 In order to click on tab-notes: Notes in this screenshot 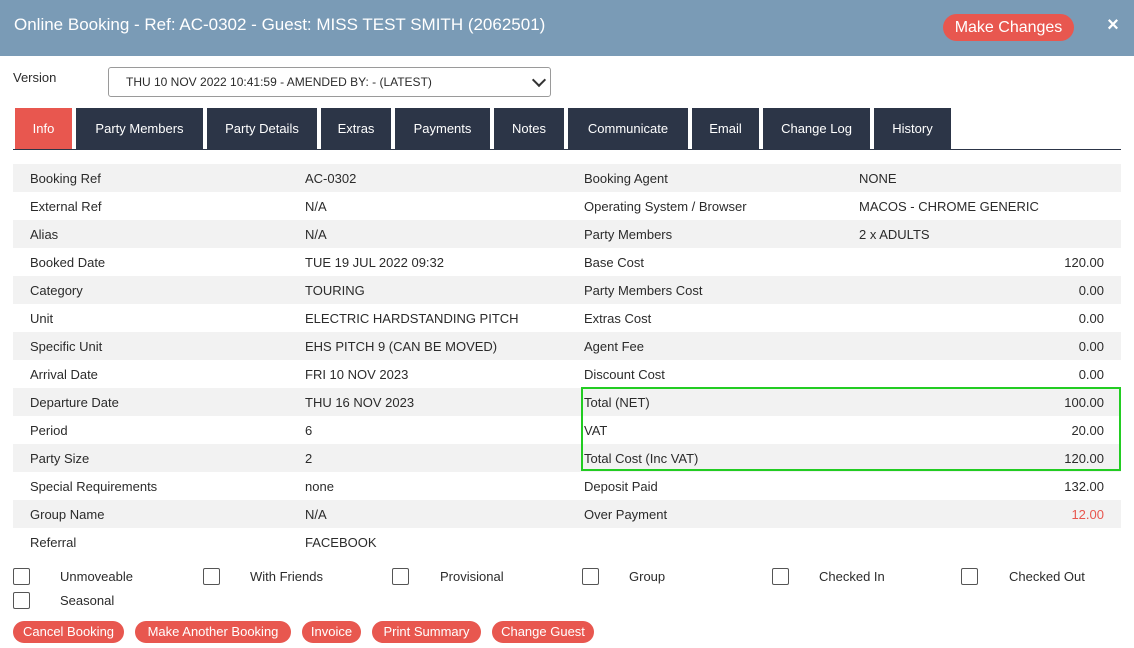, I will do `click(529, 128)`.